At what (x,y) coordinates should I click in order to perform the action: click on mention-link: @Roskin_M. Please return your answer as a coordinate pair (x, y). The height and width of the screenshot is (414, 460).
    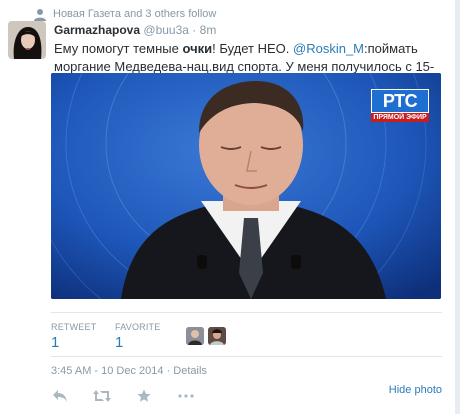
    Looking at the image, I should click on (328, 48).